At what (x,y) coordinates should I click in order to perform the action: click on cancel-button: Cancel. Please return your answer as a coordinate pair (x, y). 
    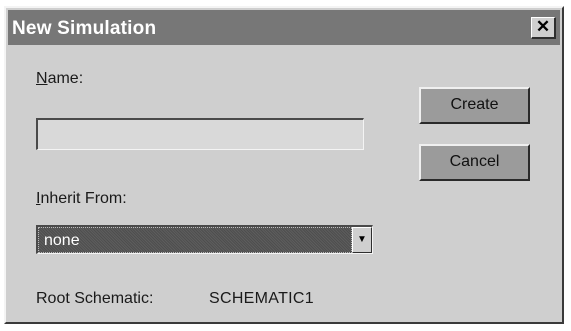
    Looking at the image, I should click on (474, 162).